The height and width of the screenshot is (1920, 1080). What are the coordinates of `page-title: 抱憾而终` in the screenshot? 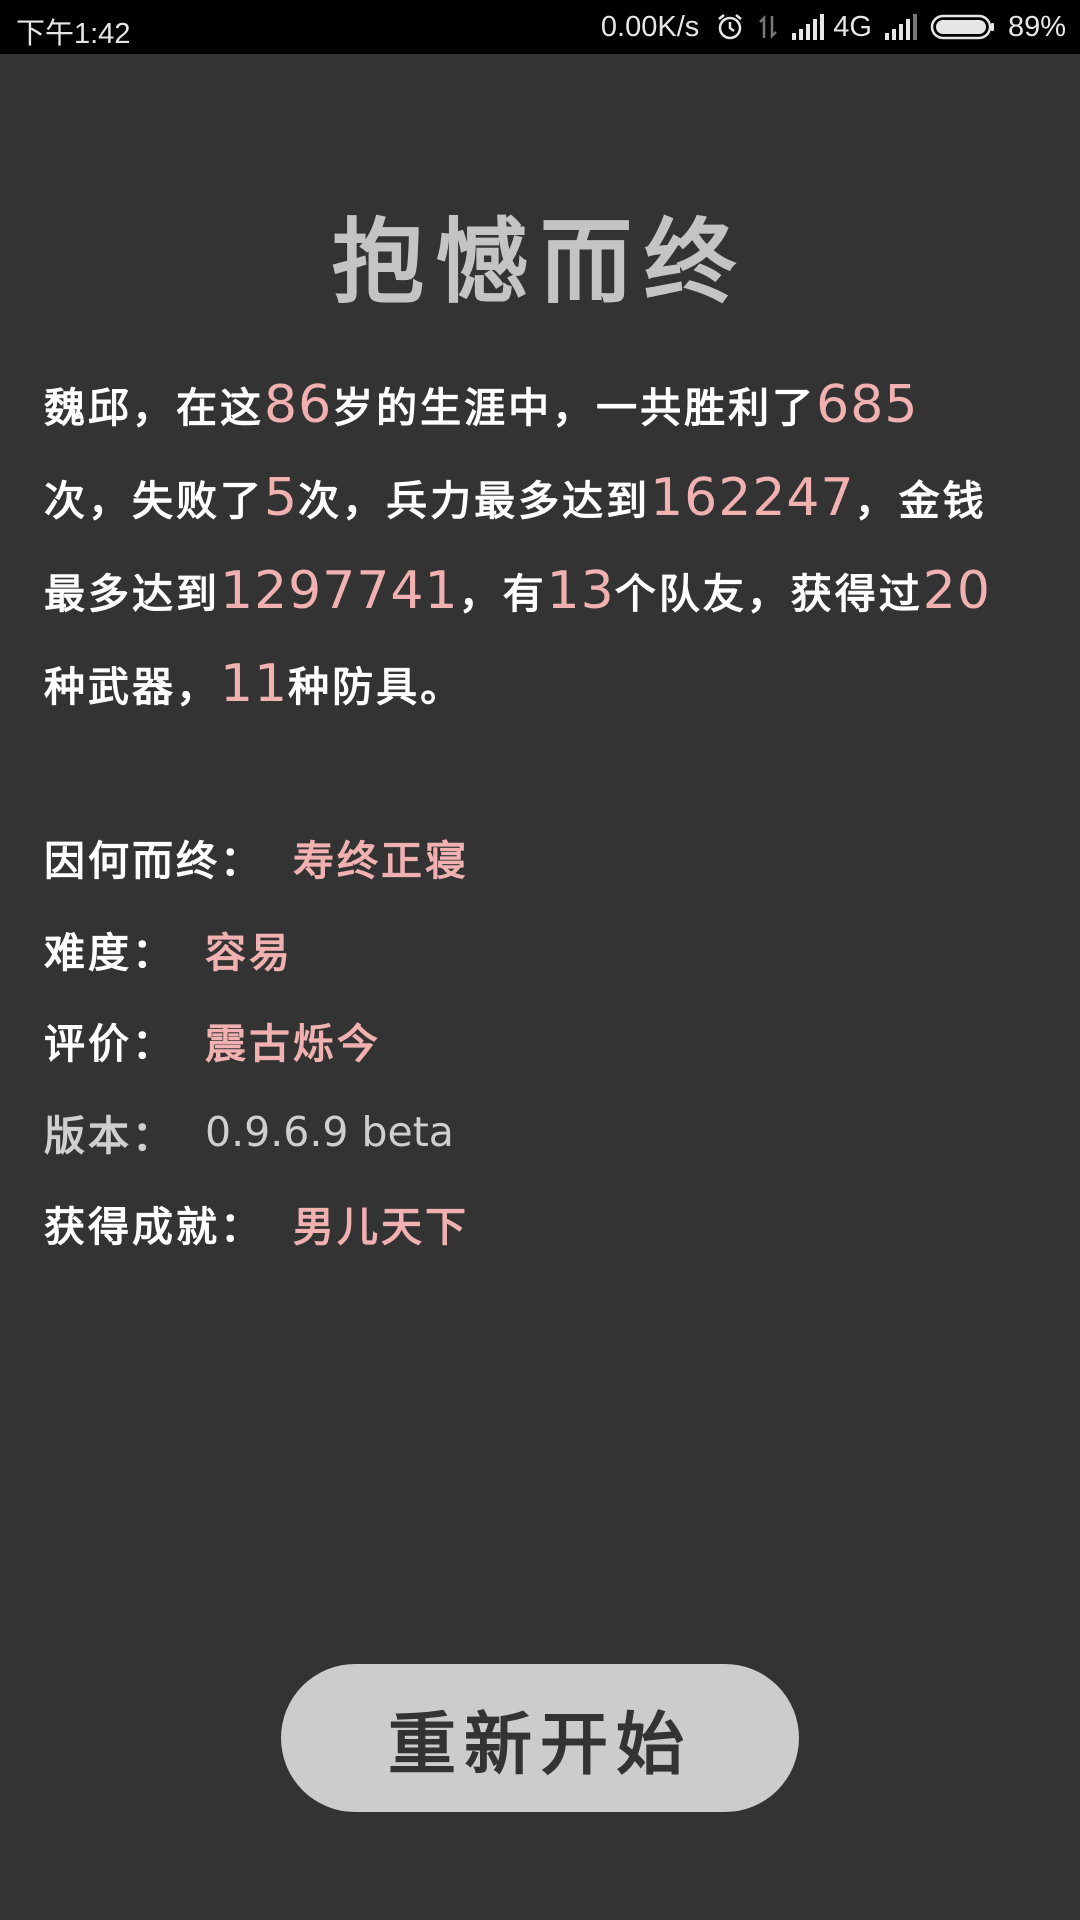 It's located at (539, 262).